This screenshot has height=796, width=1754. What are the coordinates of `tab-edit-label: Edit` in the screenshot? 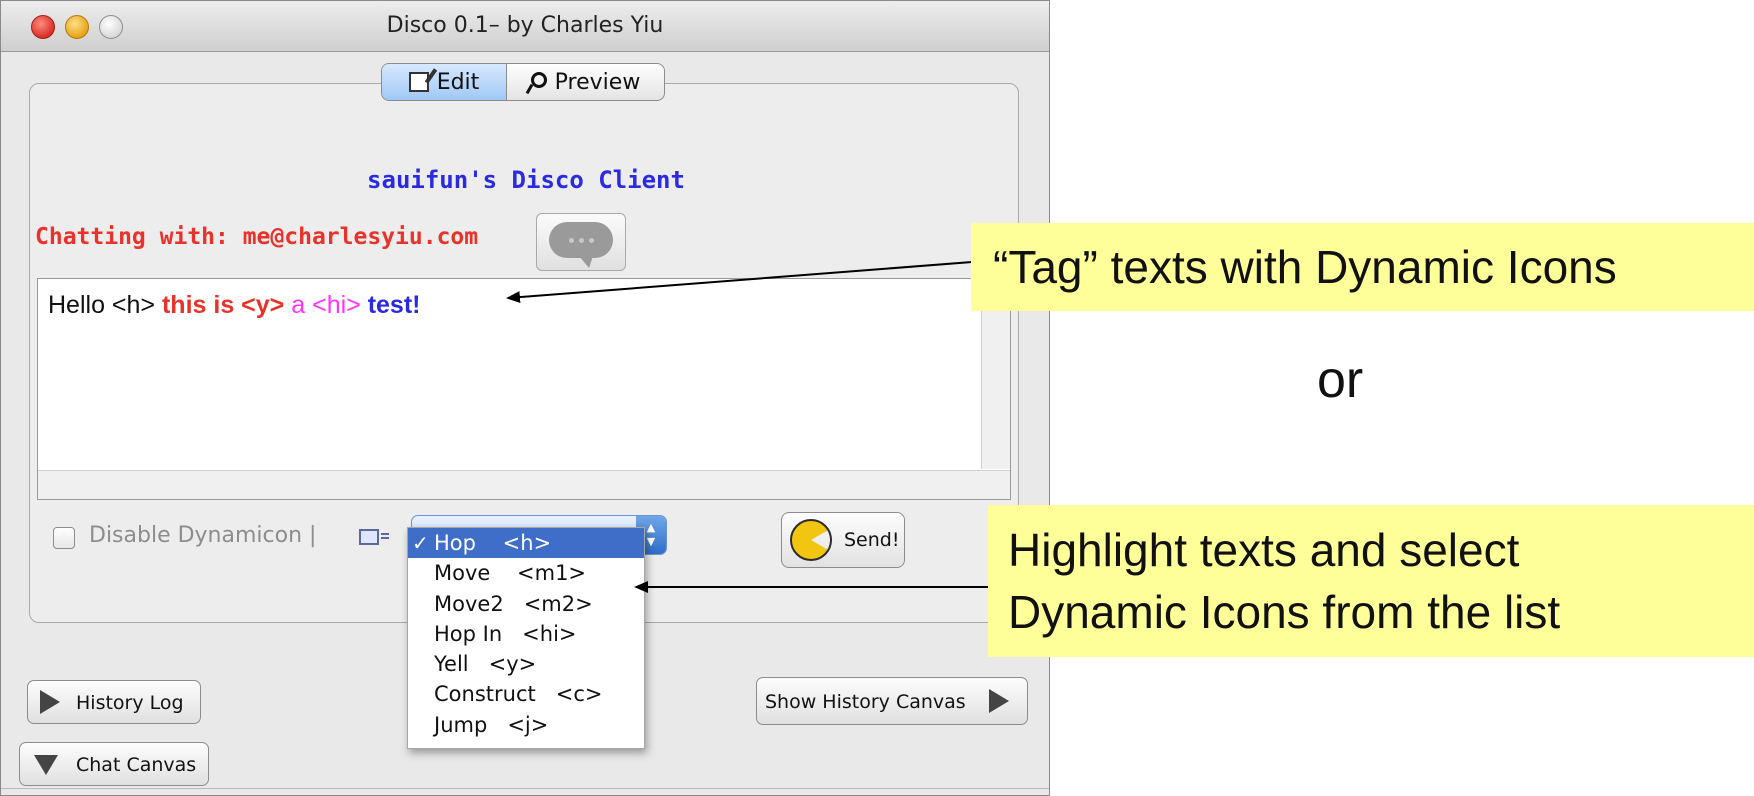 It's located at (458, 82).